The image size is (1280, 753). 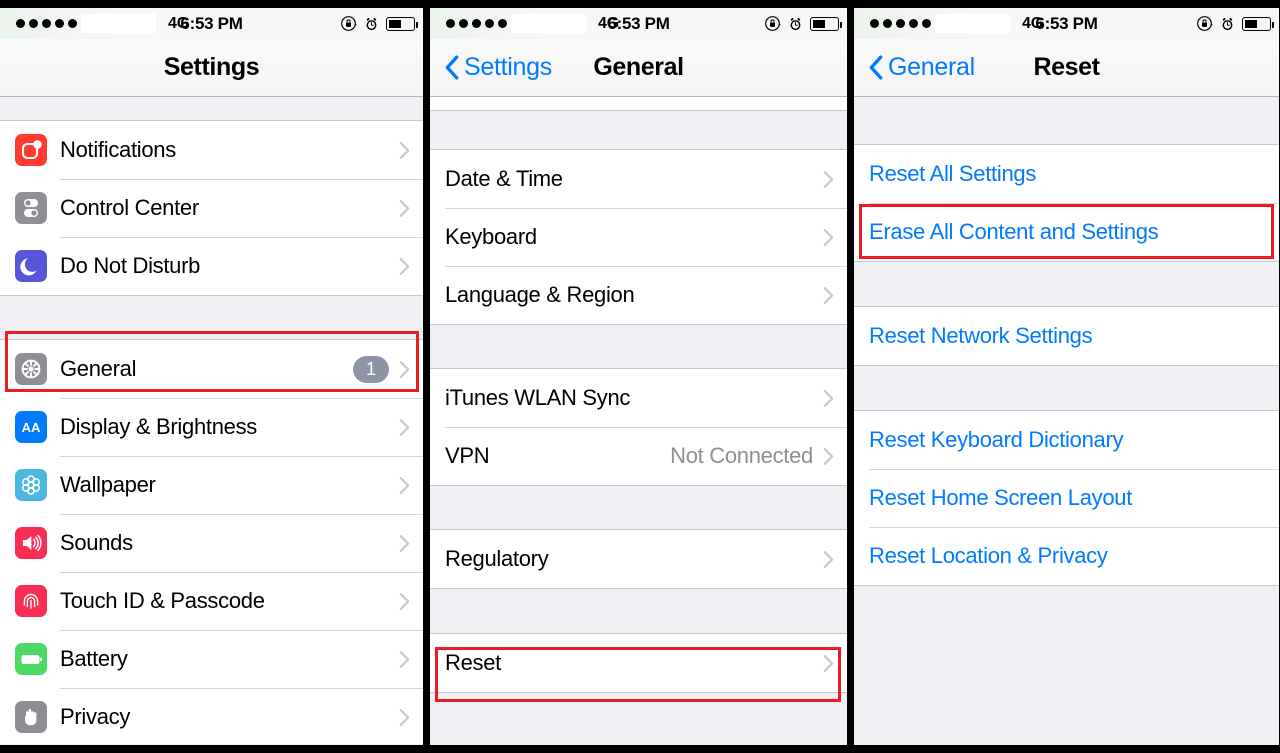 I want to click on row-label: Do Not Disturb, so click(x=130, y=265).